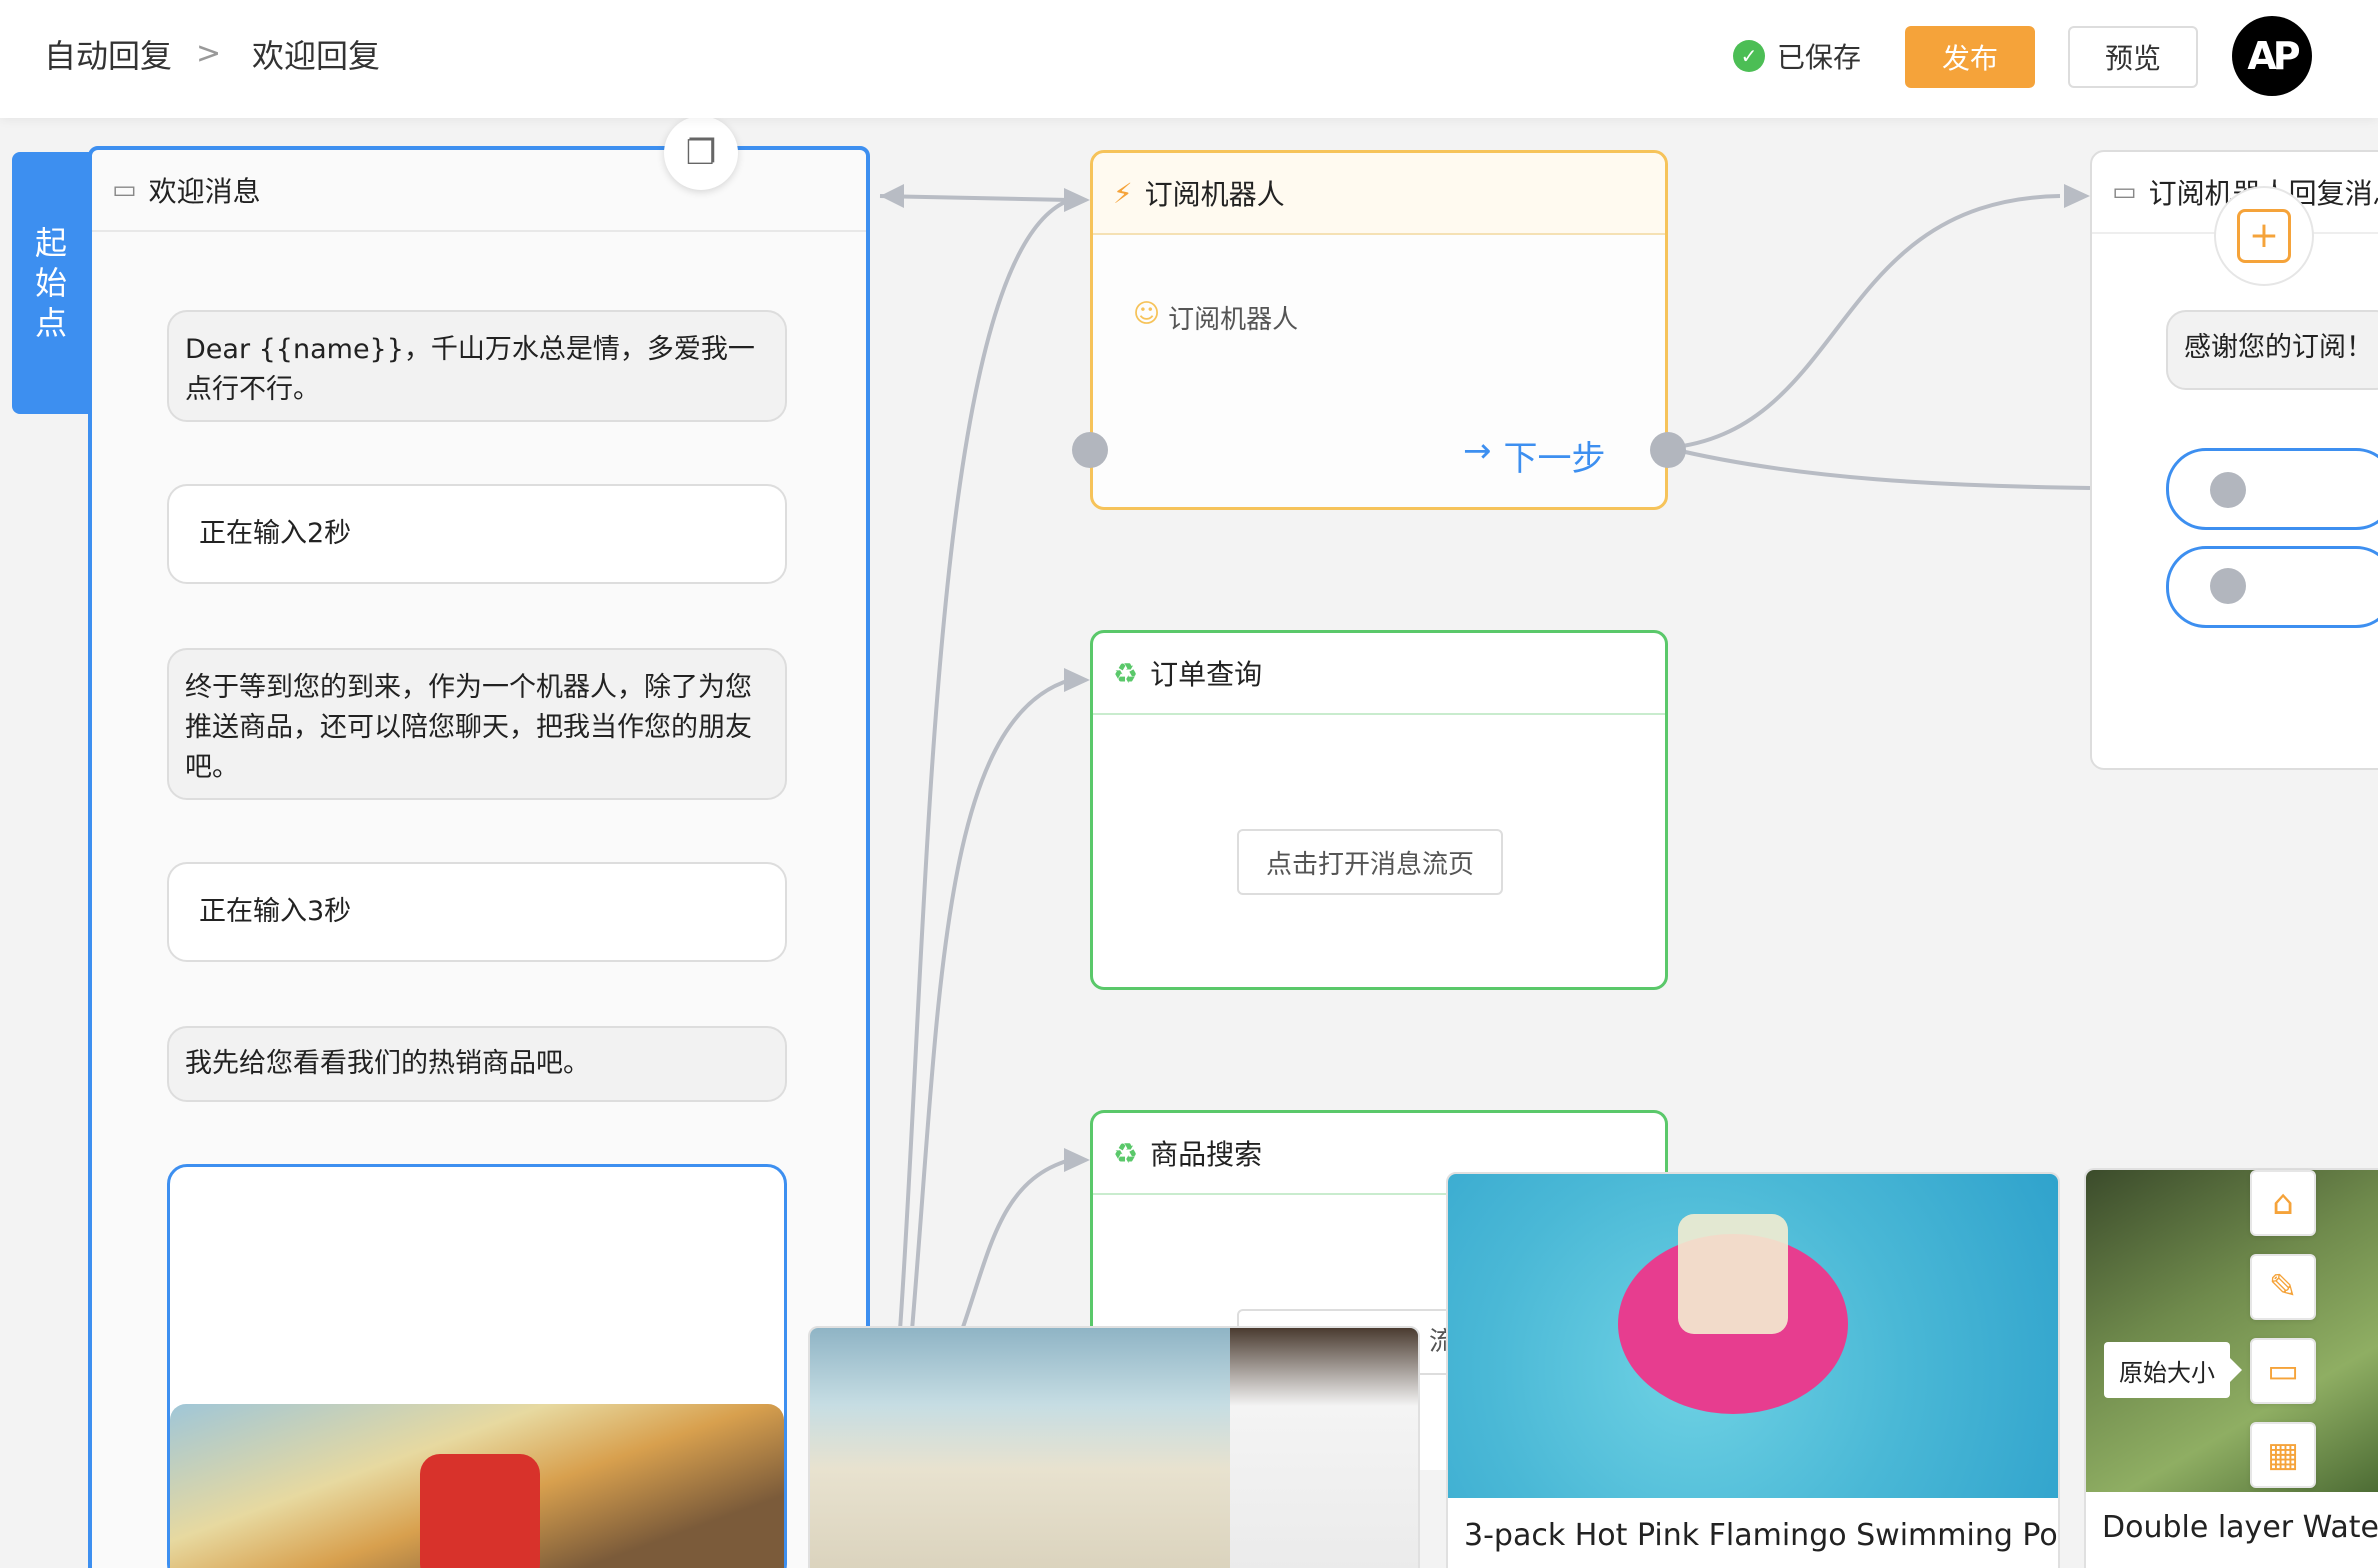  Describe the element at coordinates (1554, 459) in the screenshot. I see `next-step-label: 下一步` at that location.